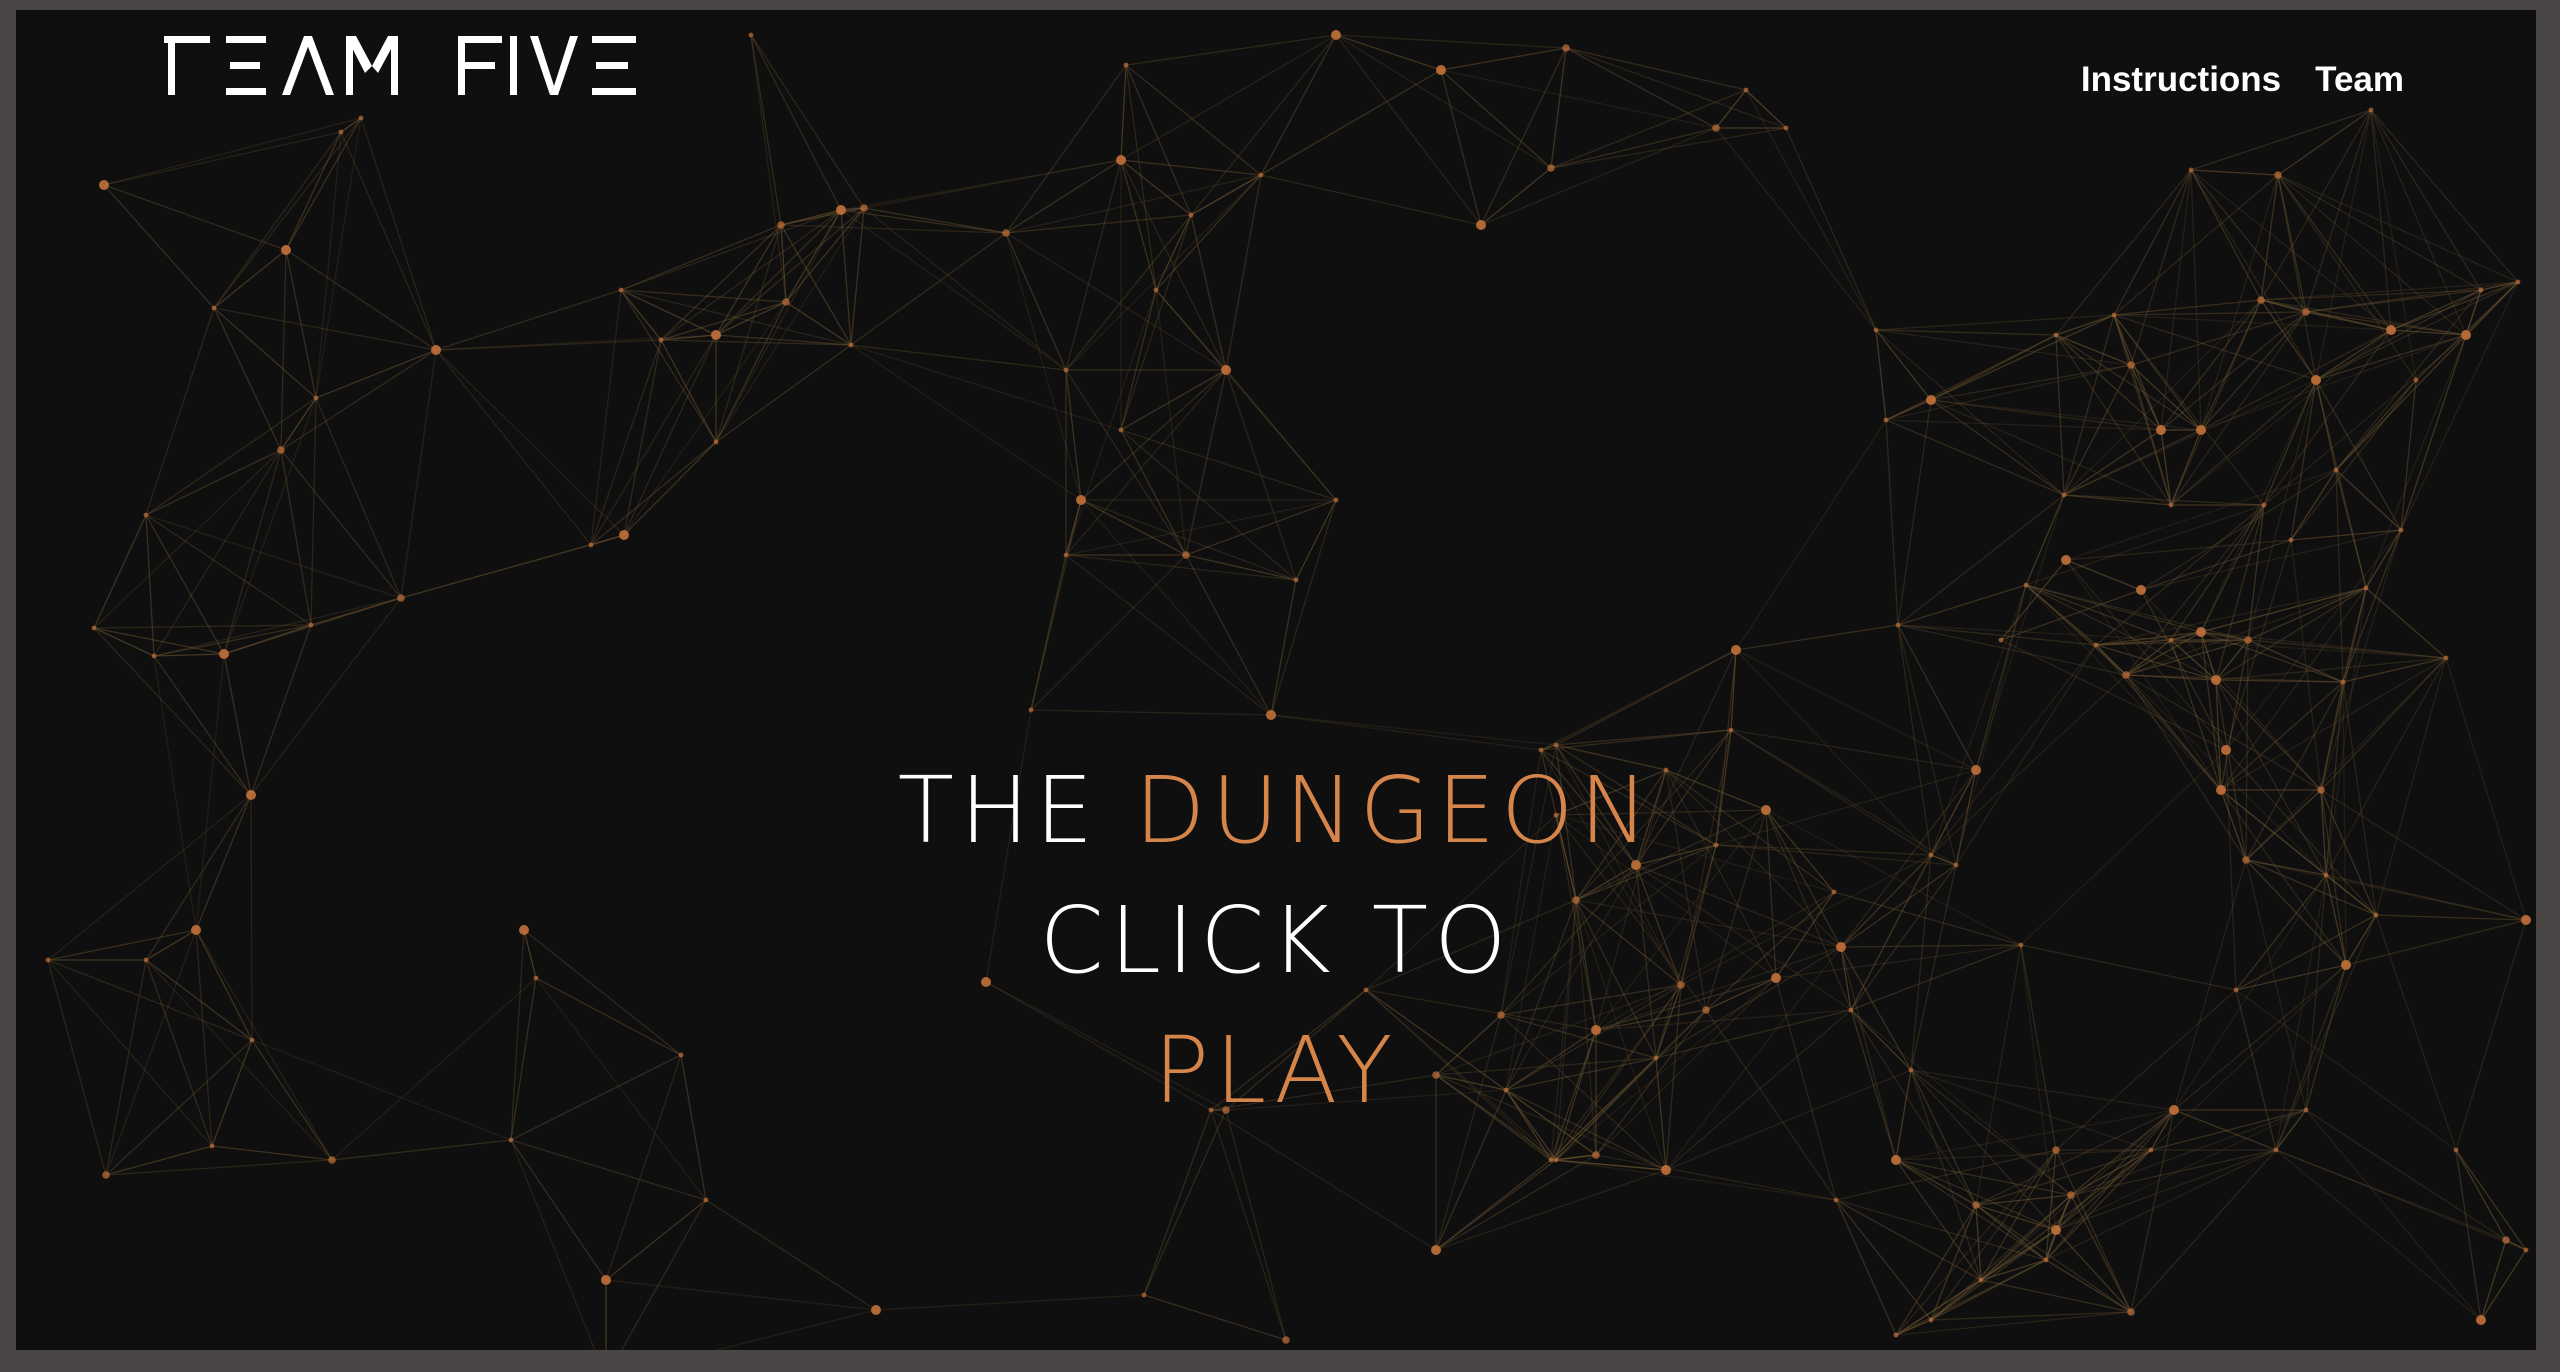 This screenshot has width=2560, height=1372. Describe the element at coordinates (400, 65) in the screenshot. I see `team-five-logo-icon` at that location.